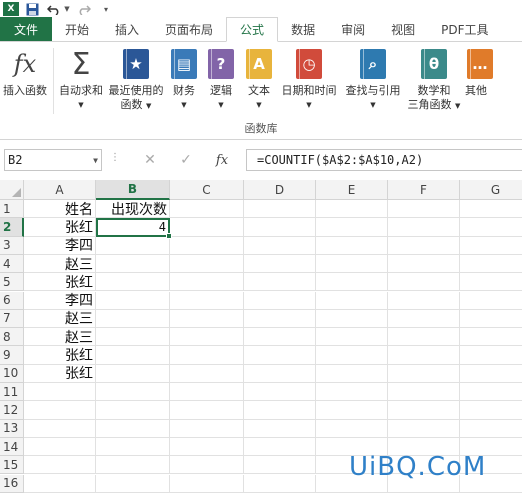 This screenshot has width=522, height=493. What do you see at coordinates (424, 319) in the screenshot?
I see `cell-f7` at bounding box center [424, 319].